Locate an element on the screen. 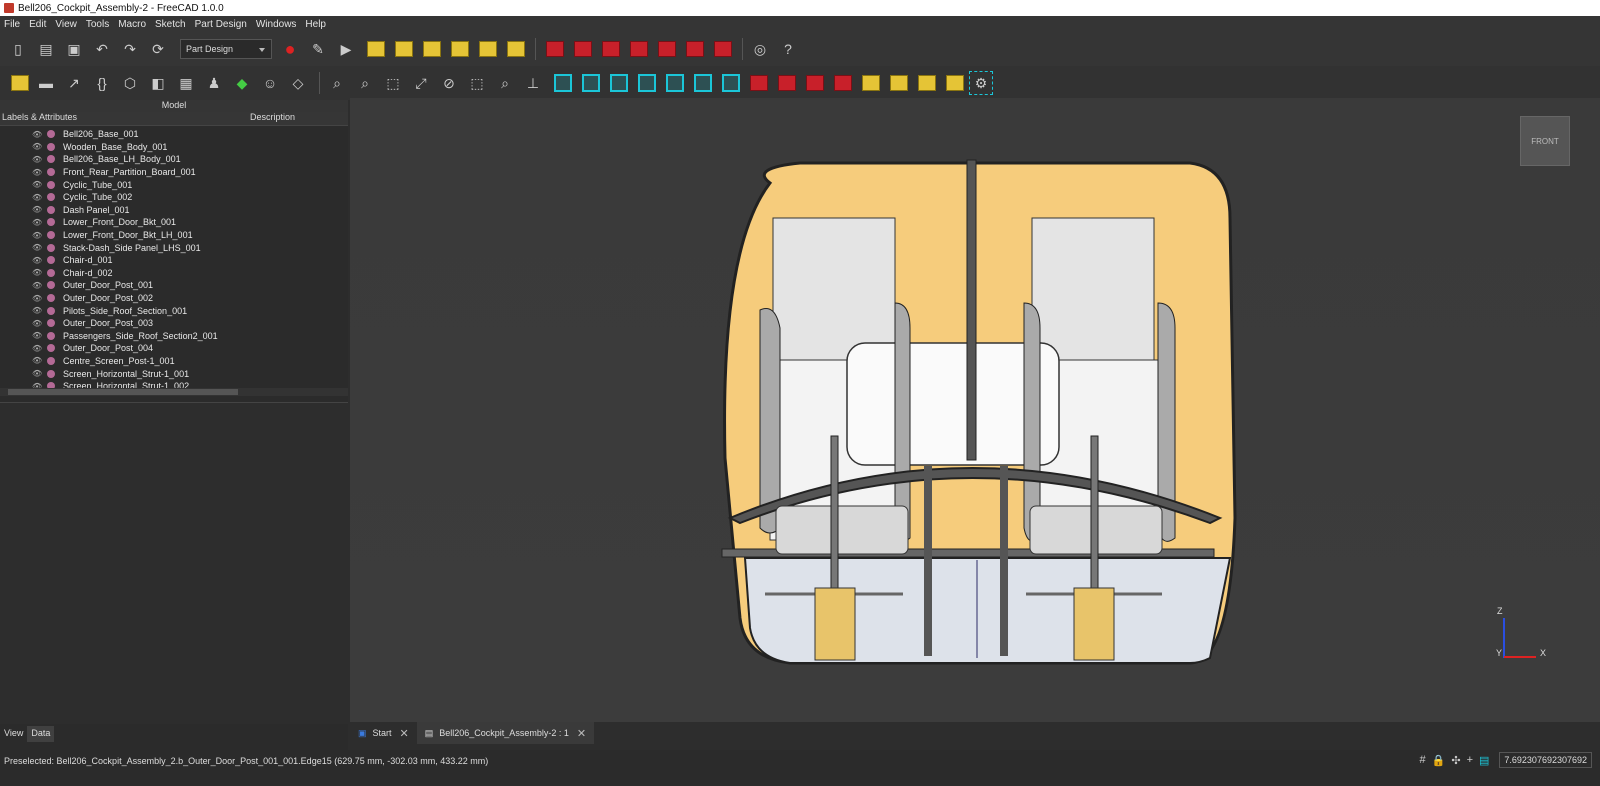 The width and height of the screenshot is (1600, 786). tab-document: ▤ Bell206_Cockpit_Assembly-2 : 1 ✕ is located at coordinates (505, 733).